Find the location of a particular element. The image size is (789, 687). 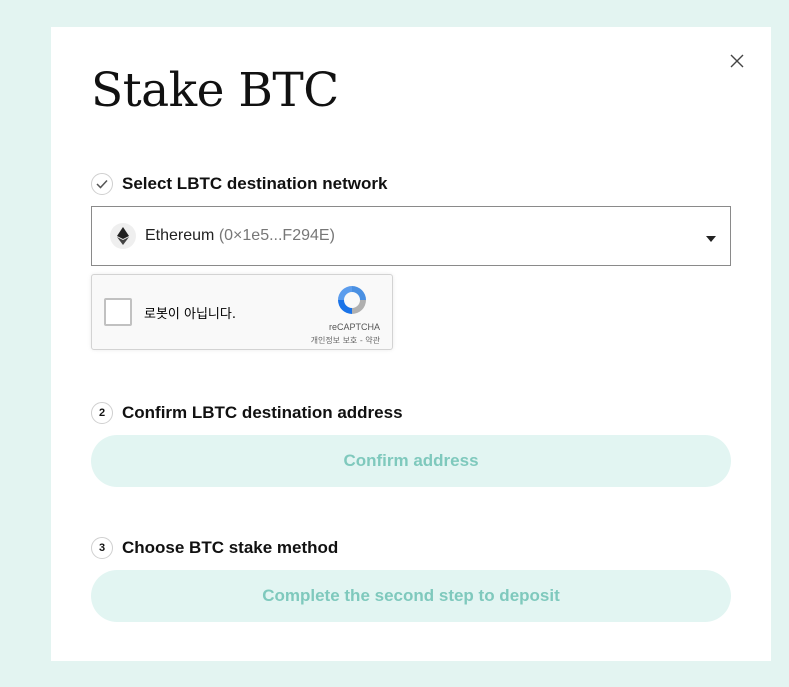

recaptcha-links: 개인정보 보호 - 약관 is located at coordinates (345, 340).